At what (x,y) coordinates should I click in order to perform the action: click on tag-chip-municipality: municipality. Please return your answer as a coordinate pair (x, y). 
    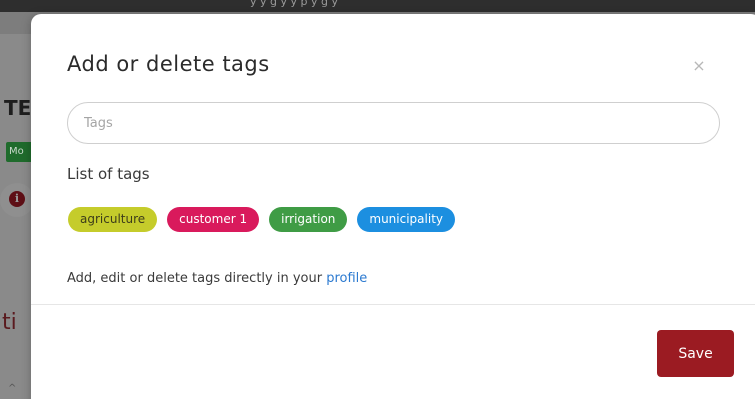
    Looking at the image, I should click on (406, 219).